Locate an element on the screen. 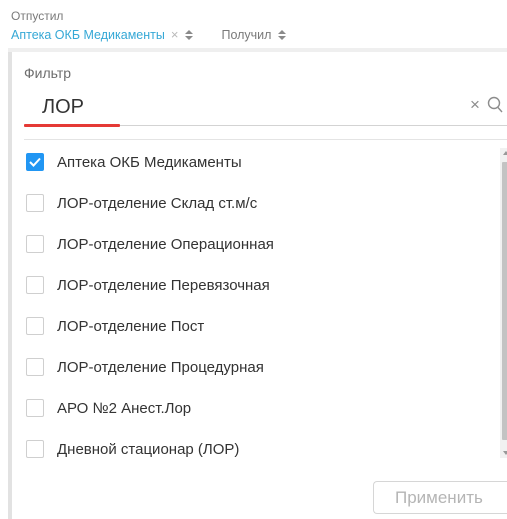  option-item: АРО №2 Анест.Лор is located at coordinates (108, 408).